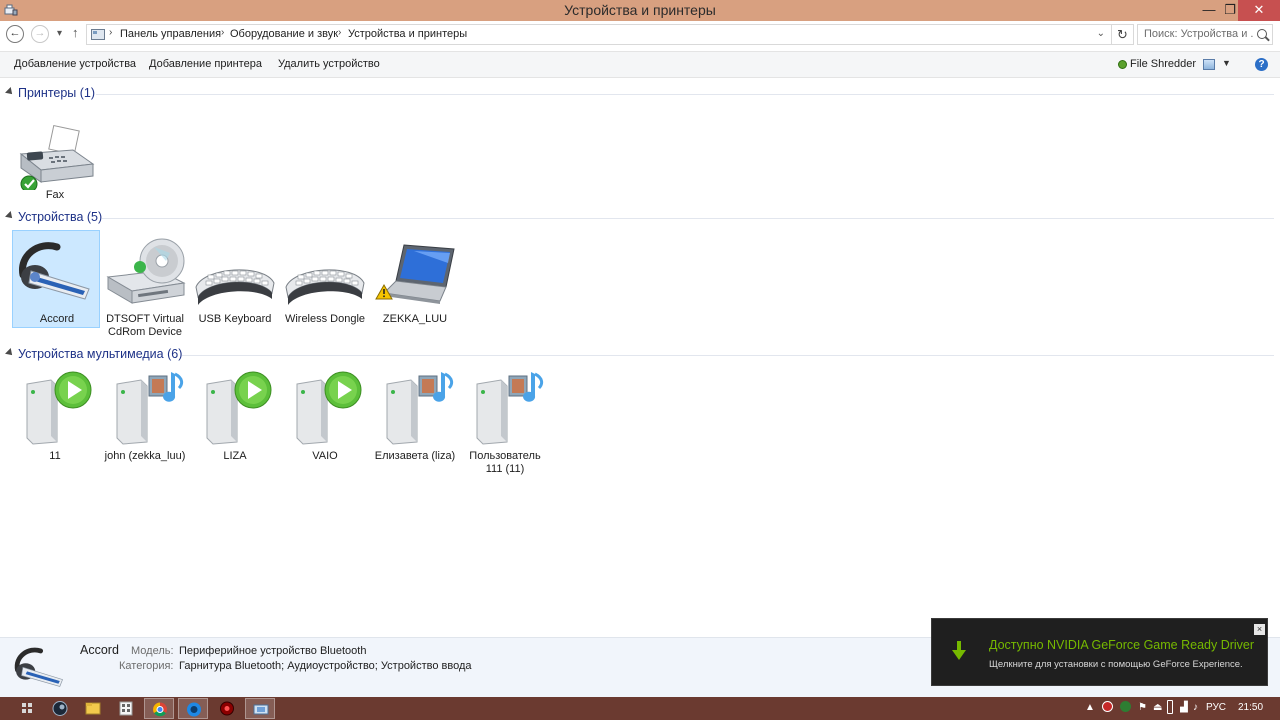 This screenshot has width=1280, height=720. I want to click on maximize-button: ❐, so click(1230, 10).